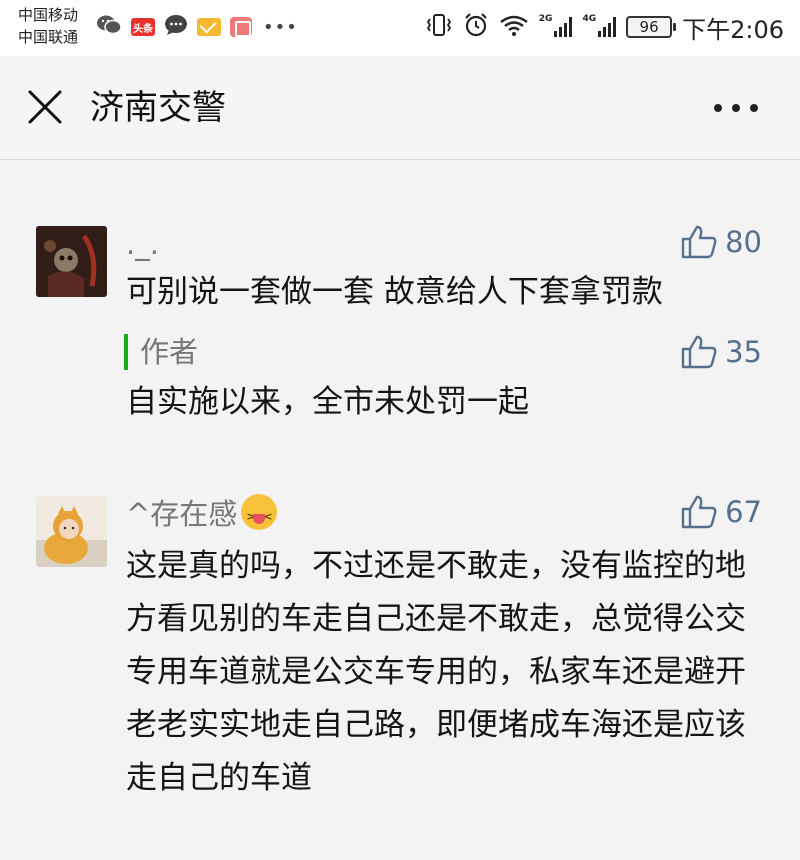 The image size is (800, 860). I want to click on carrier-2: 中国联通, so click(48, 37).